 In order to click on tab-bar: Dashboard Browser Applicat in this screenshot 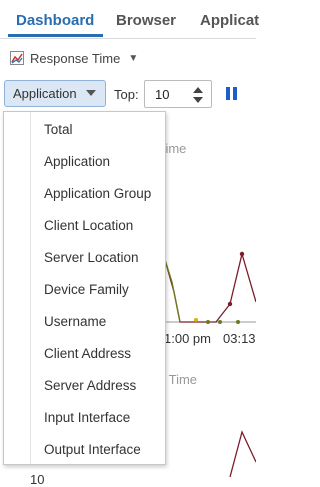, I will do `click(129, 19)`.